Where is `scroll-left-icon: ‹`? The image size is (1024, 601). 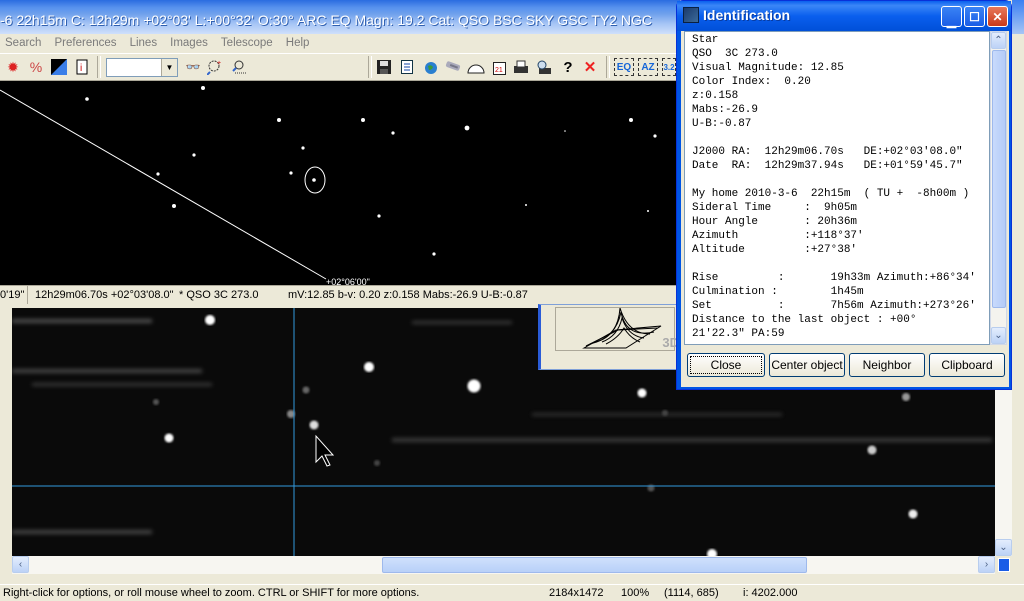 scroll-left-icon: ‹ is located at coordinates (20, 564).